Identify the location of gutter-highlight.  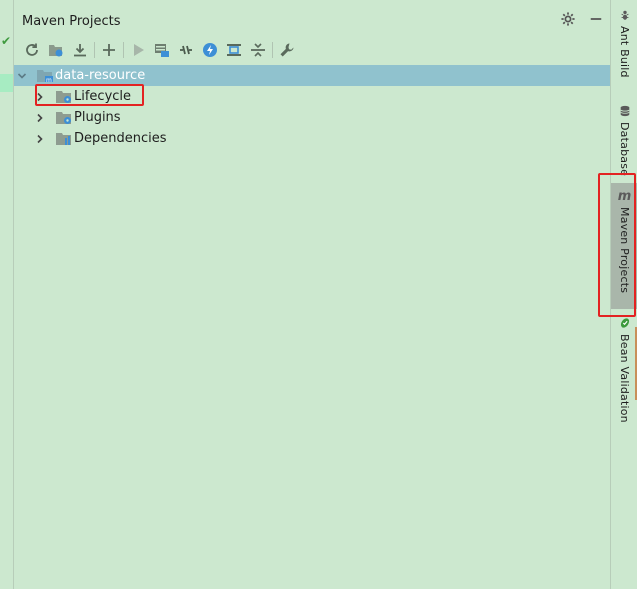
(6, 83).